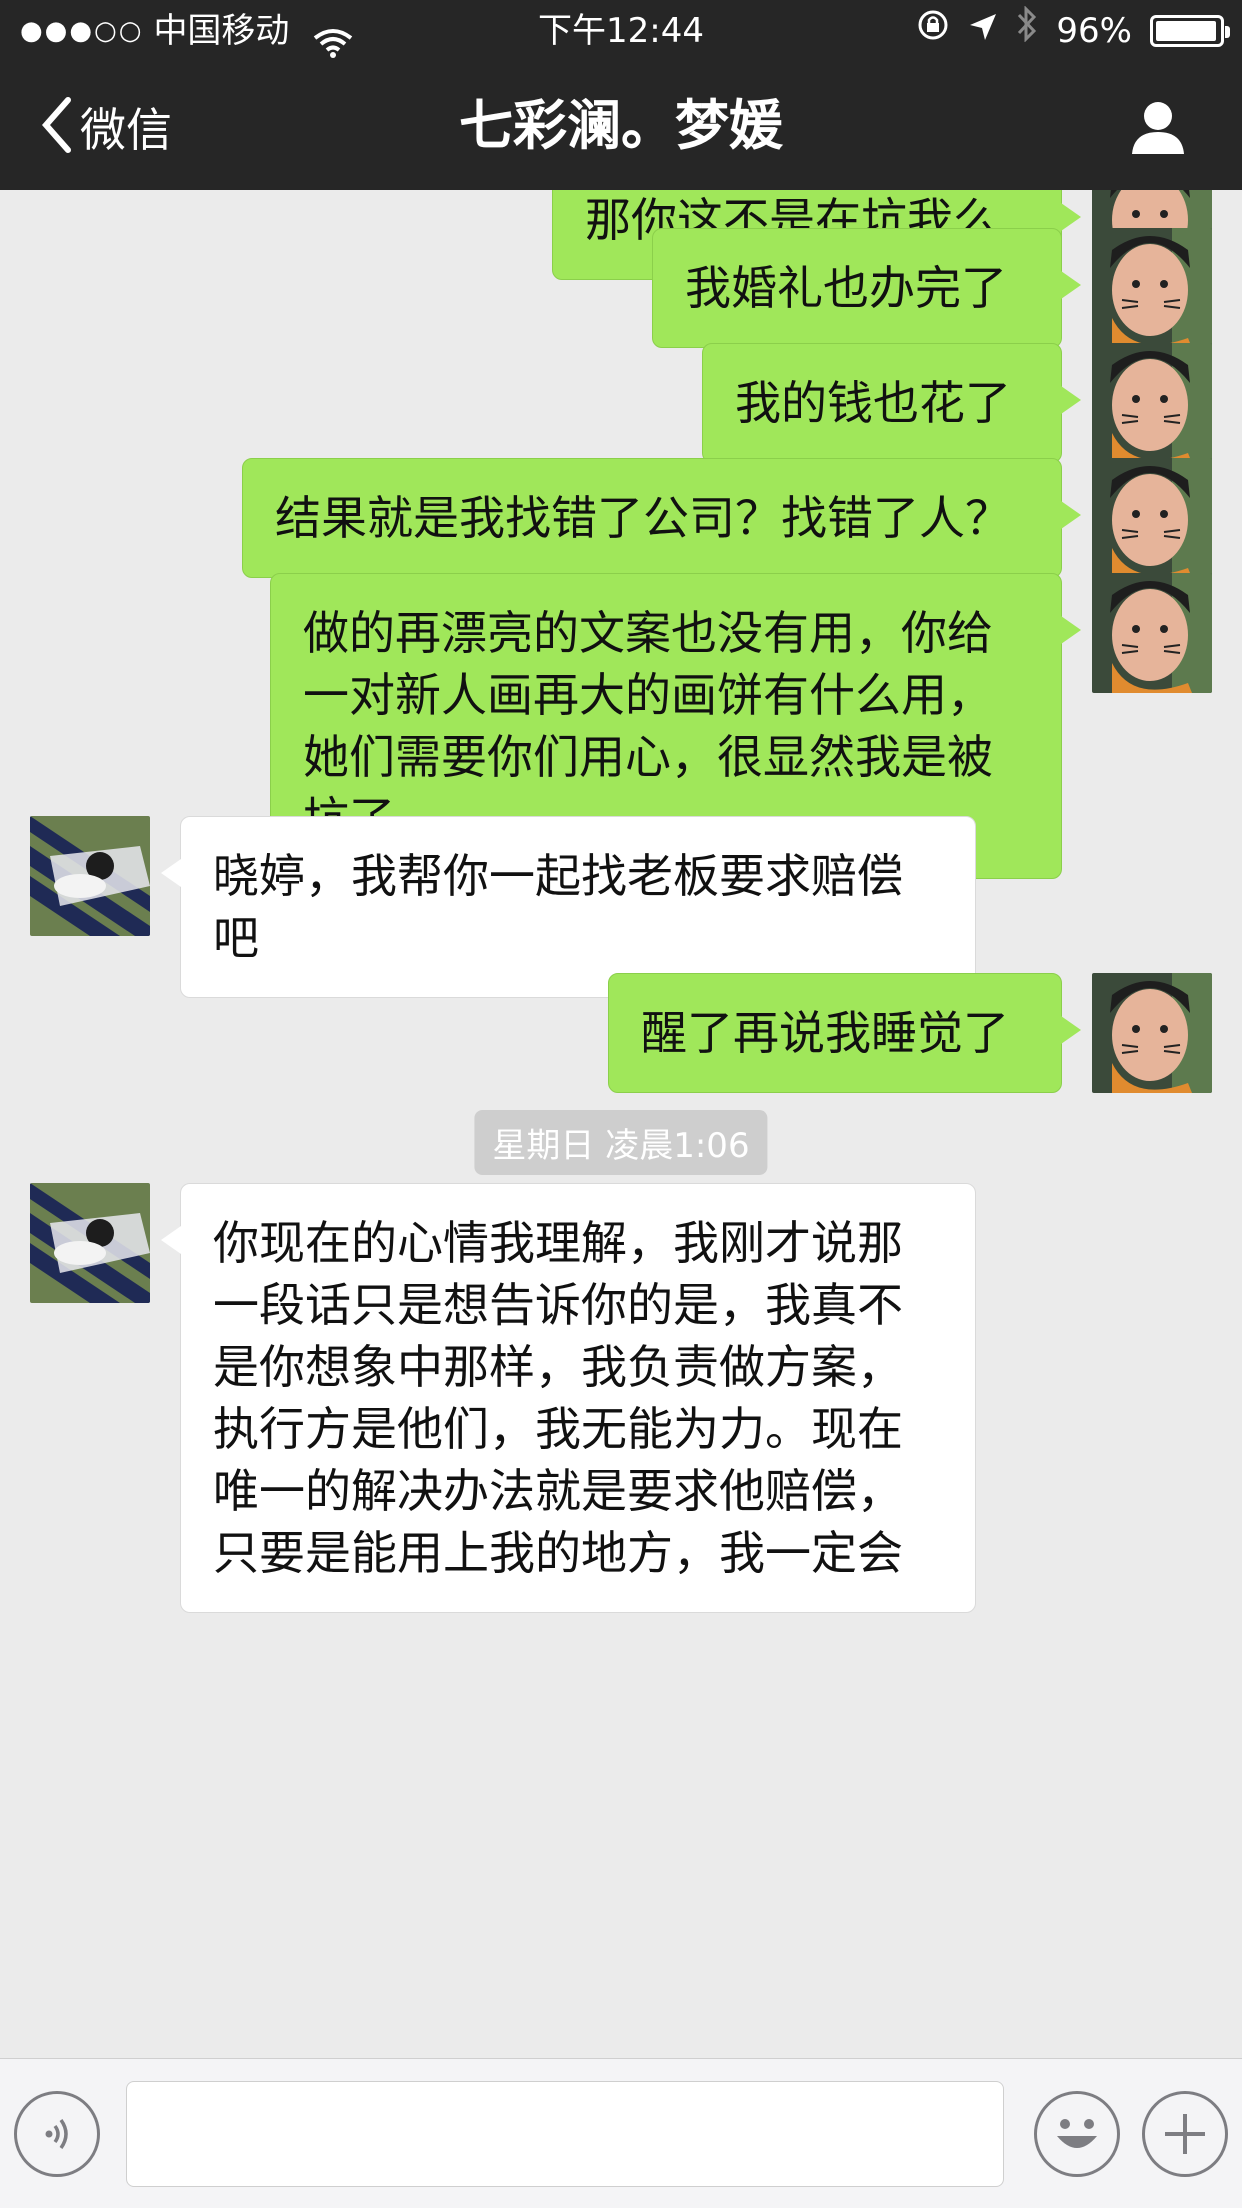 The width and height of the screenshot is (1242, 2208). What do you see at coordinates (1158, 128) in the screenshot?
I see `person-icon` at bounding box center [1158, 128].